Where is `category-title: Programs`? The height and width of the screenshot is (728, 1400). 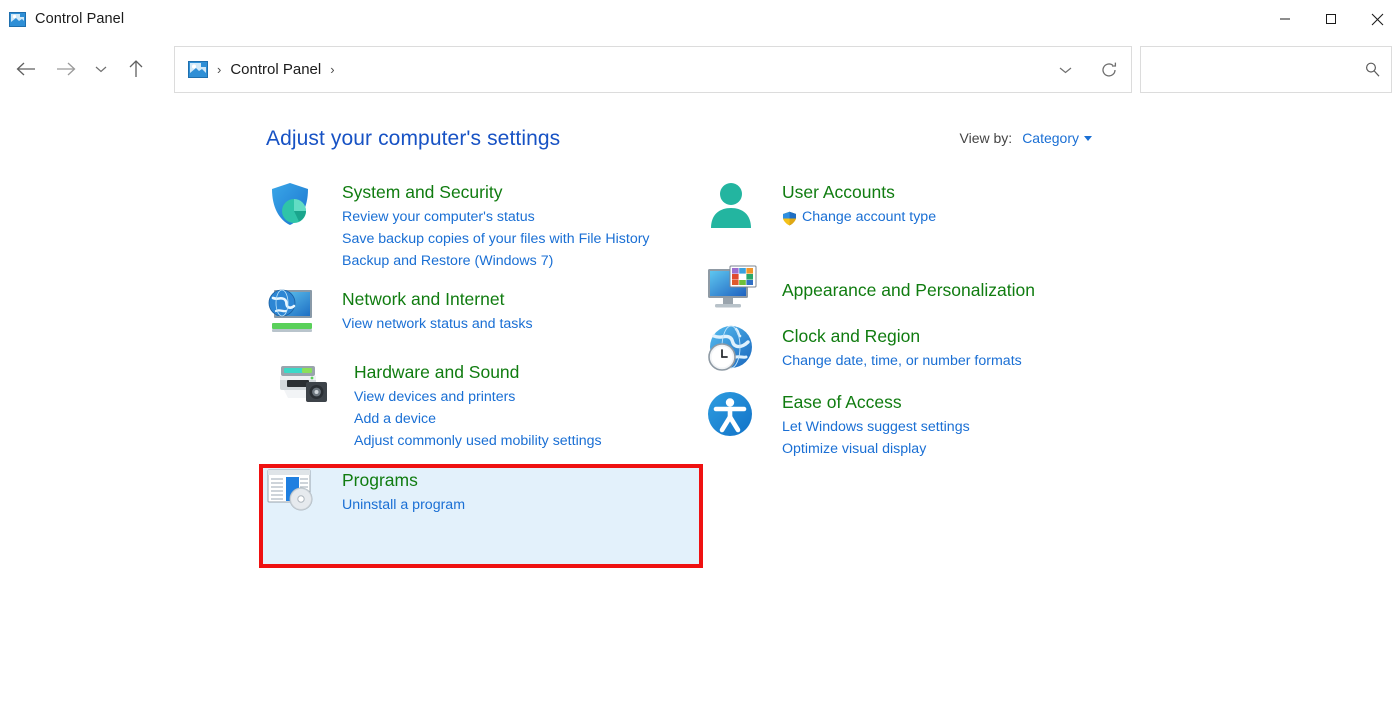 category-title: Programs is located at coordinates (403, 480).